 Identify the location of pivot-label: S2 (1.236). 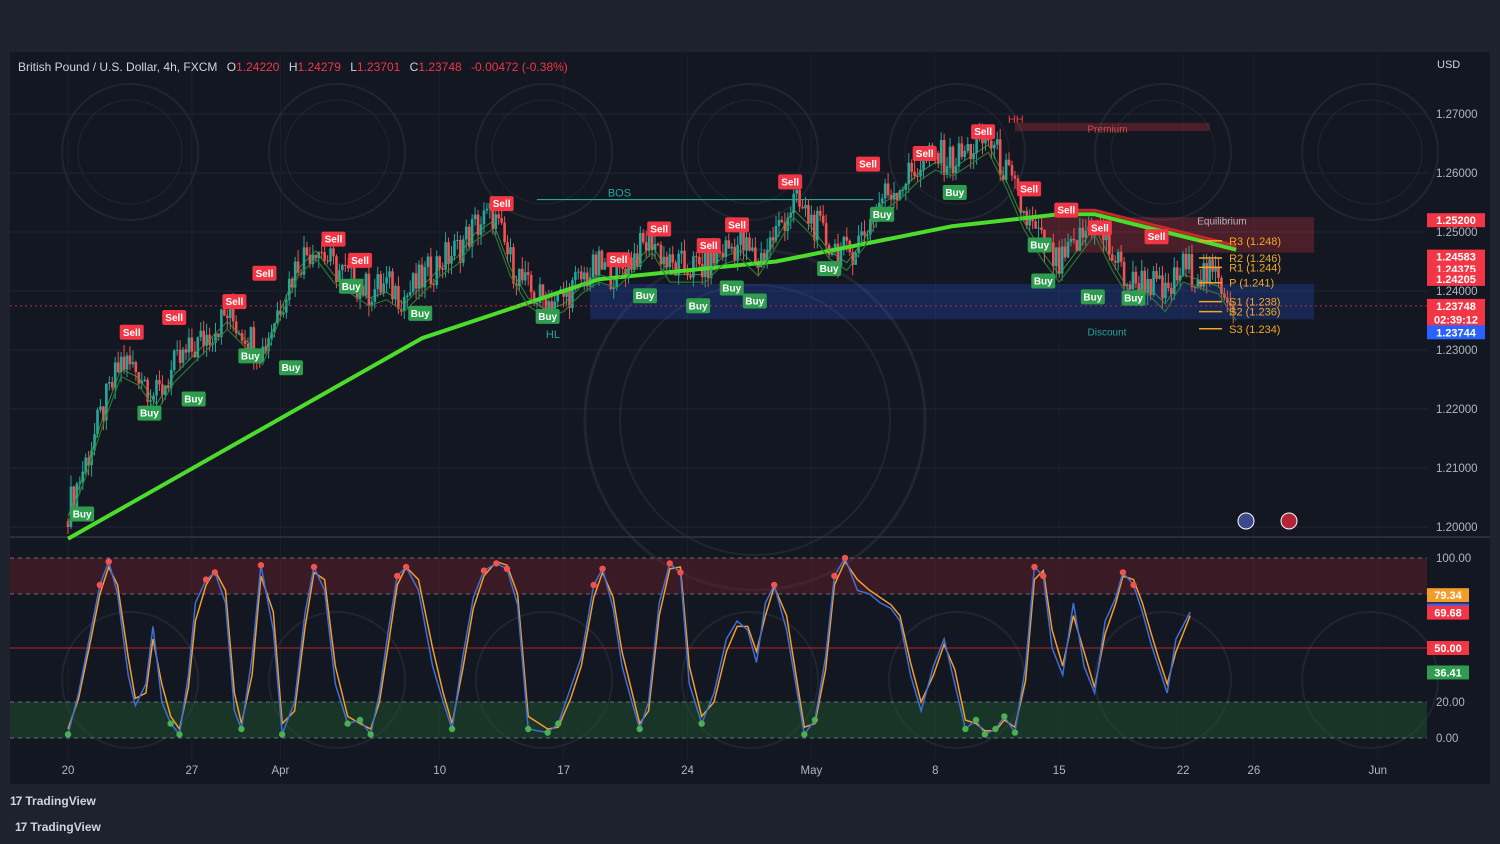
(1254, 313).